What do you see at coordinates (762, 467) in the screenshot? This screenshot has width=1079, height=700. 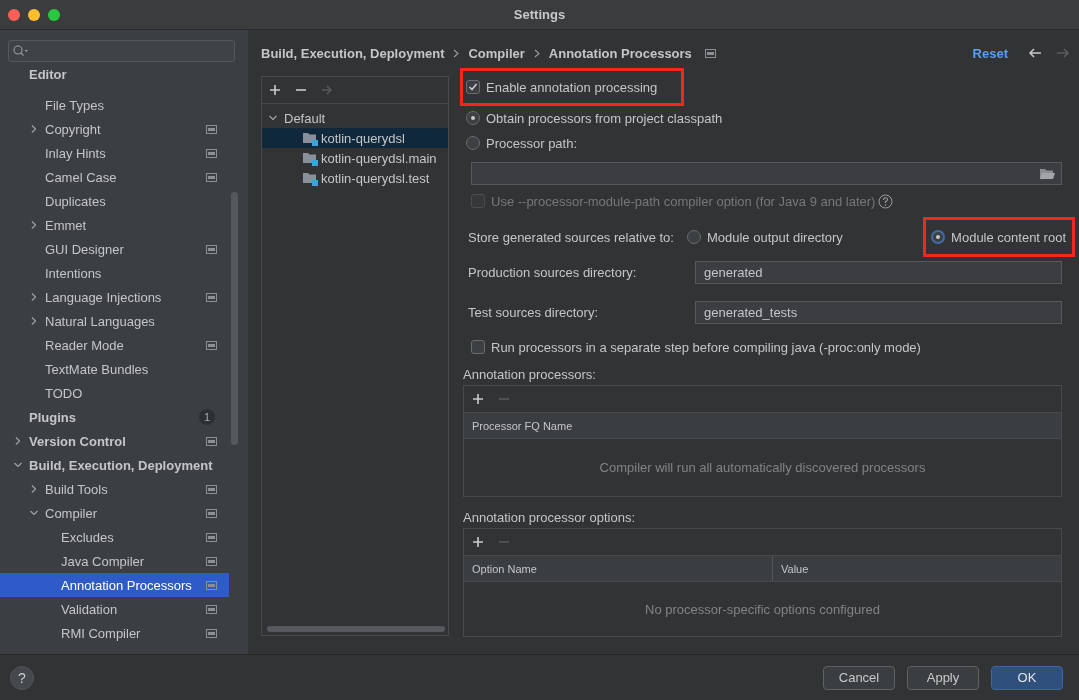 I see `empty-text: Compiler will run all automatically discovered processors` at bounding box center [762, 467].